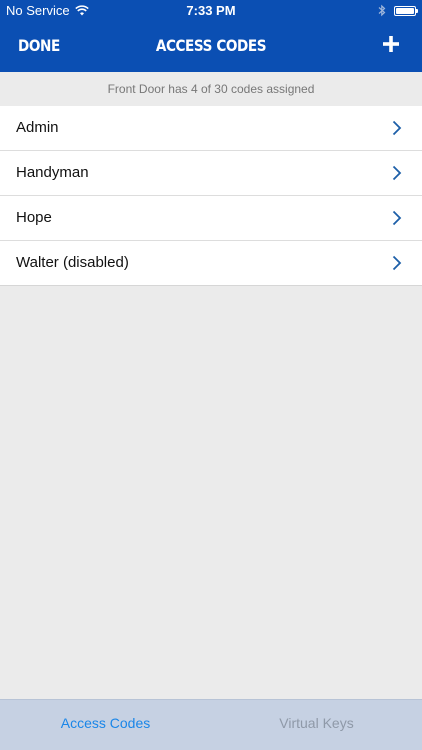 The image size is (422, 750). I want to click on tab-bar: Access Codes Virtual Keys, so click(211, 724).